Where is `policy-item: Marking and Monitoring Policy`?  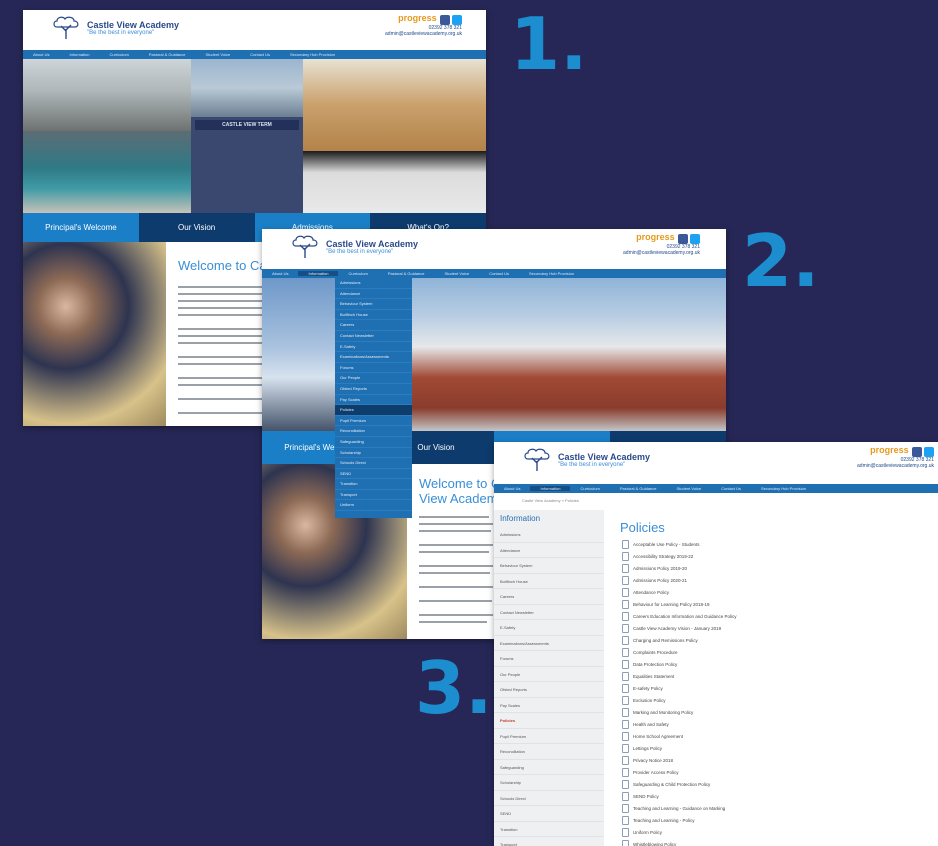
policy-item: Marking and Monitoring Policy is located at coordinates (657, 712).